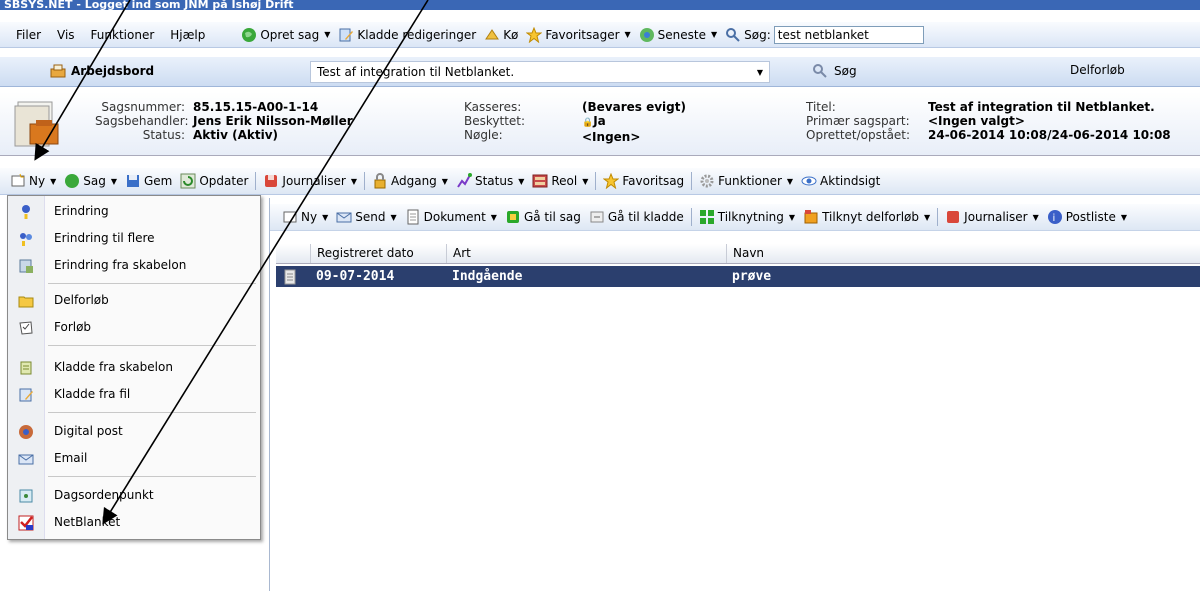 This screenshot has height=591, width=1200. What do you see at coordinates (271, 181) in the screenshot?
I see `journal-icon` at bounding box center [271, 181].